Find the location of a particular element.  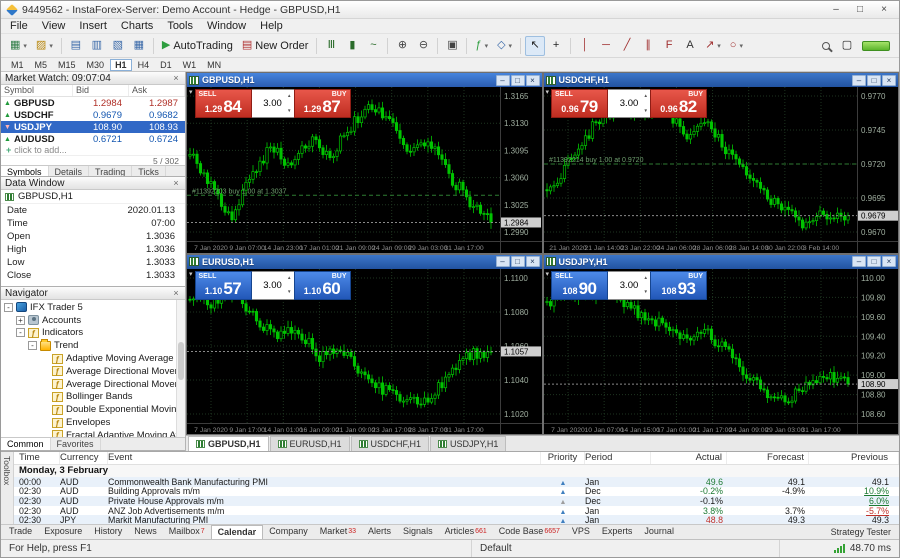

tree-item-bollinger-bands: ƒ Bollinger Bands is located at coordinates (93, 397).